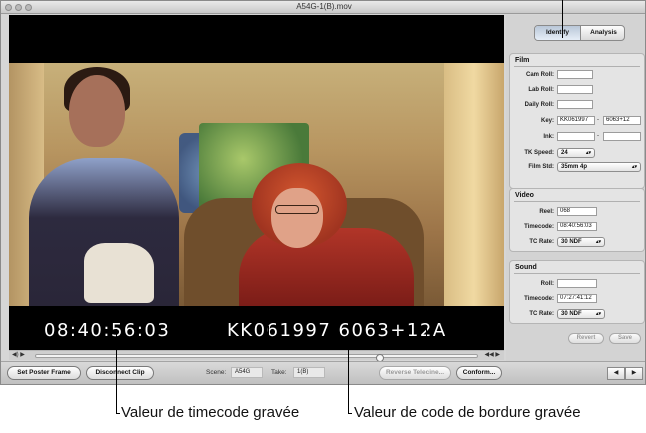  Describe the element at coordinates (467, 412) in the screenshot. I see `caption-burned-keycode: Valeur de code de bordure gravée` at that location.